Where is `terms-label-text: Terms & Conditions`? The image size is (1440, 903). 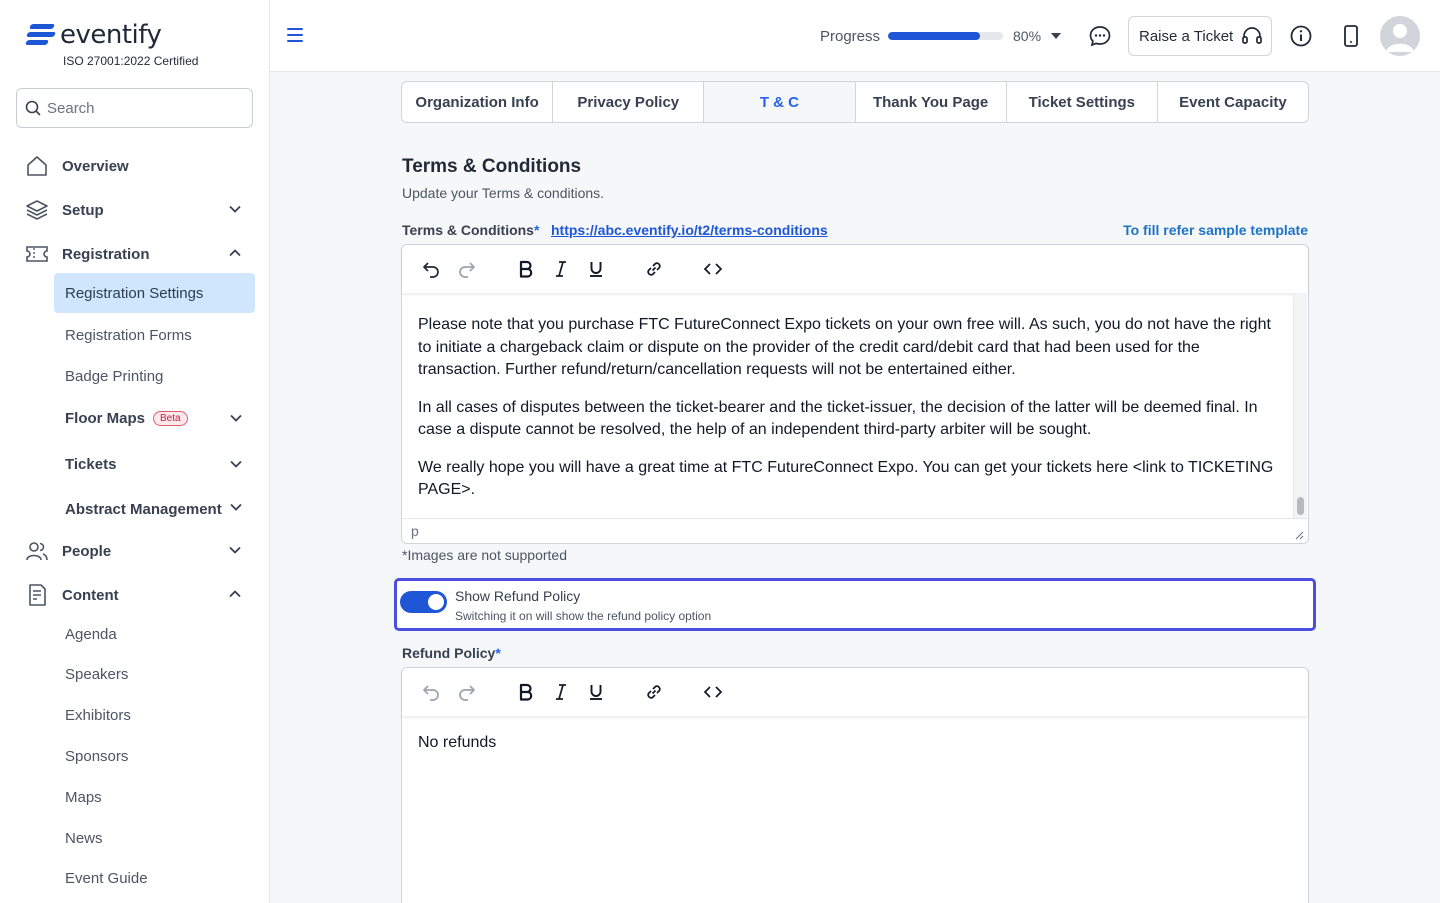 terms-label-text: Terms & Conditions is located at coordinates (468, 230).